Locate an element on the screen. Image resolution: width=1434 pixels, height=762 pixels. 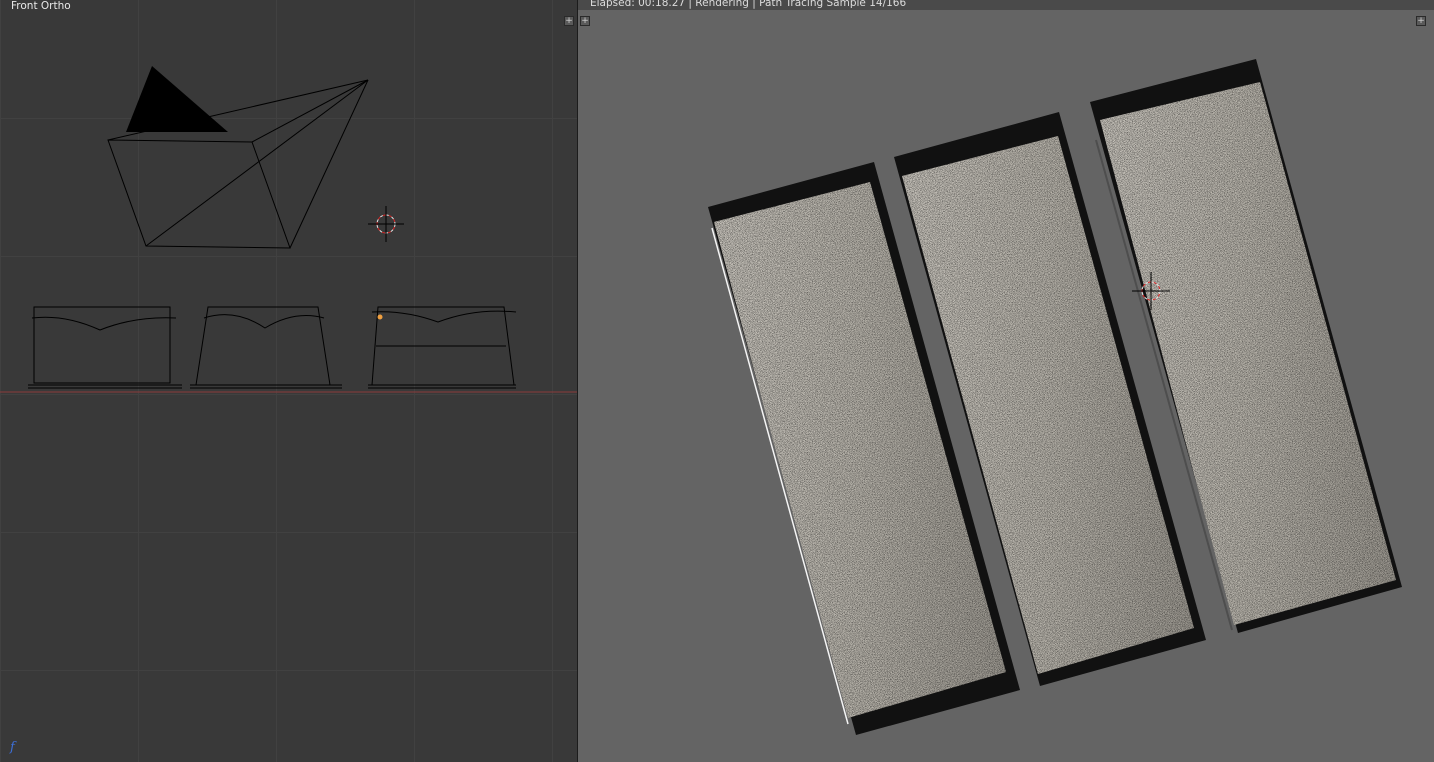
axis-orientation-icon: f is located at coordinates (12, 747).